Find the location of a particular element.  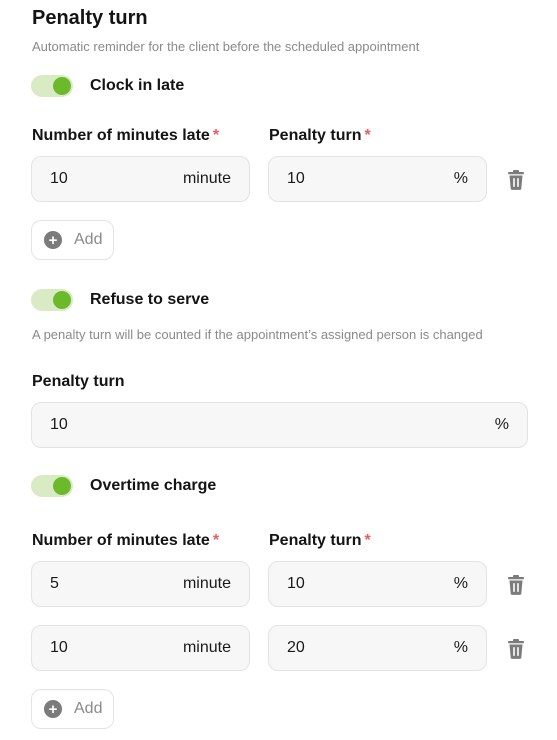

refuse-to-serve-label: Refuse to serve is located at coordinates (150, 299).